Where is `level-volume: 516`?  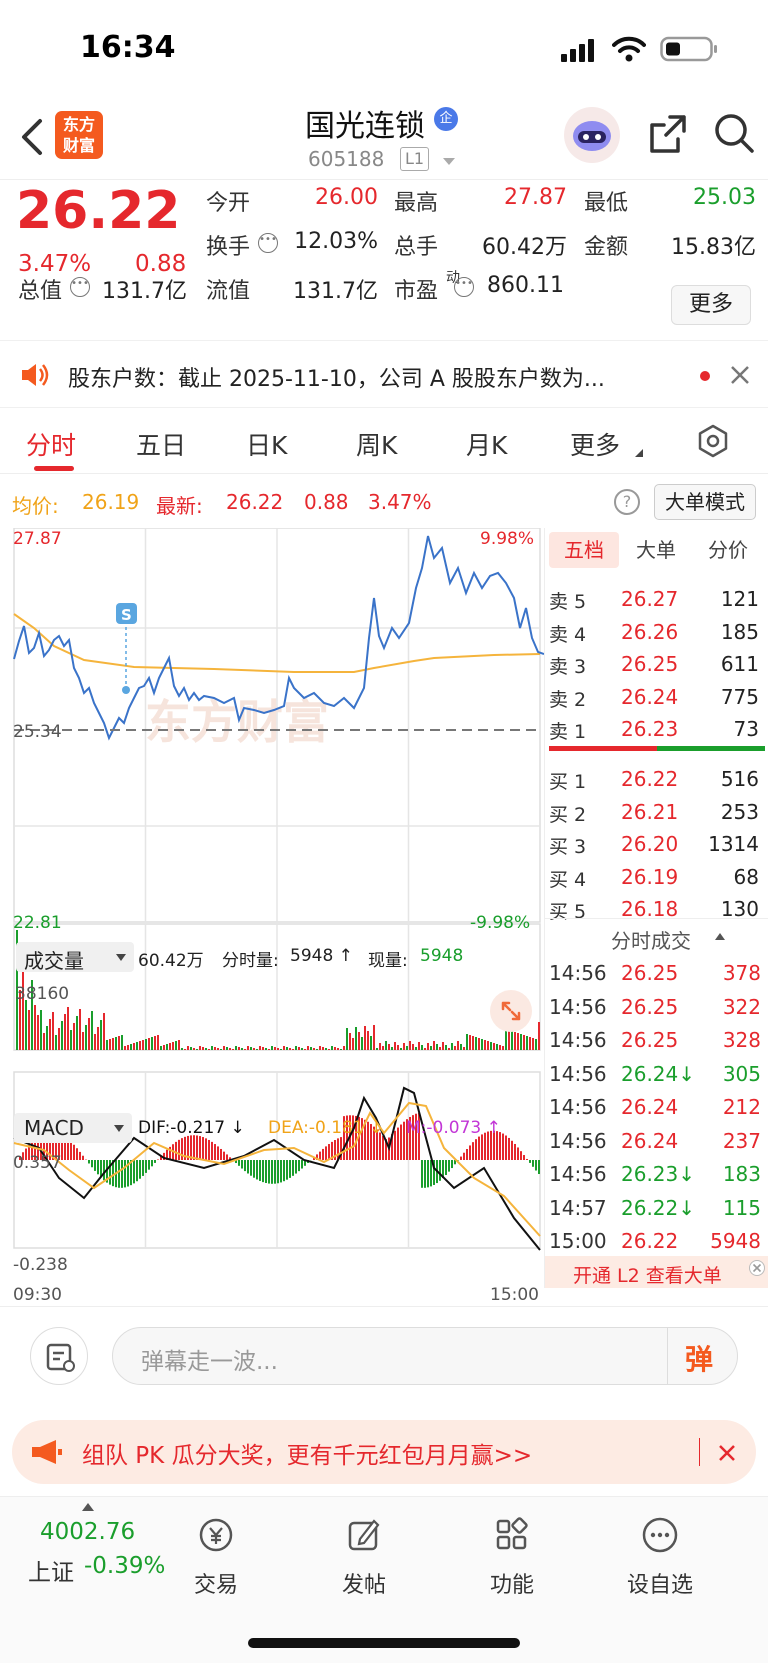
level-volume: 516 is located at coordinates (739, 779).